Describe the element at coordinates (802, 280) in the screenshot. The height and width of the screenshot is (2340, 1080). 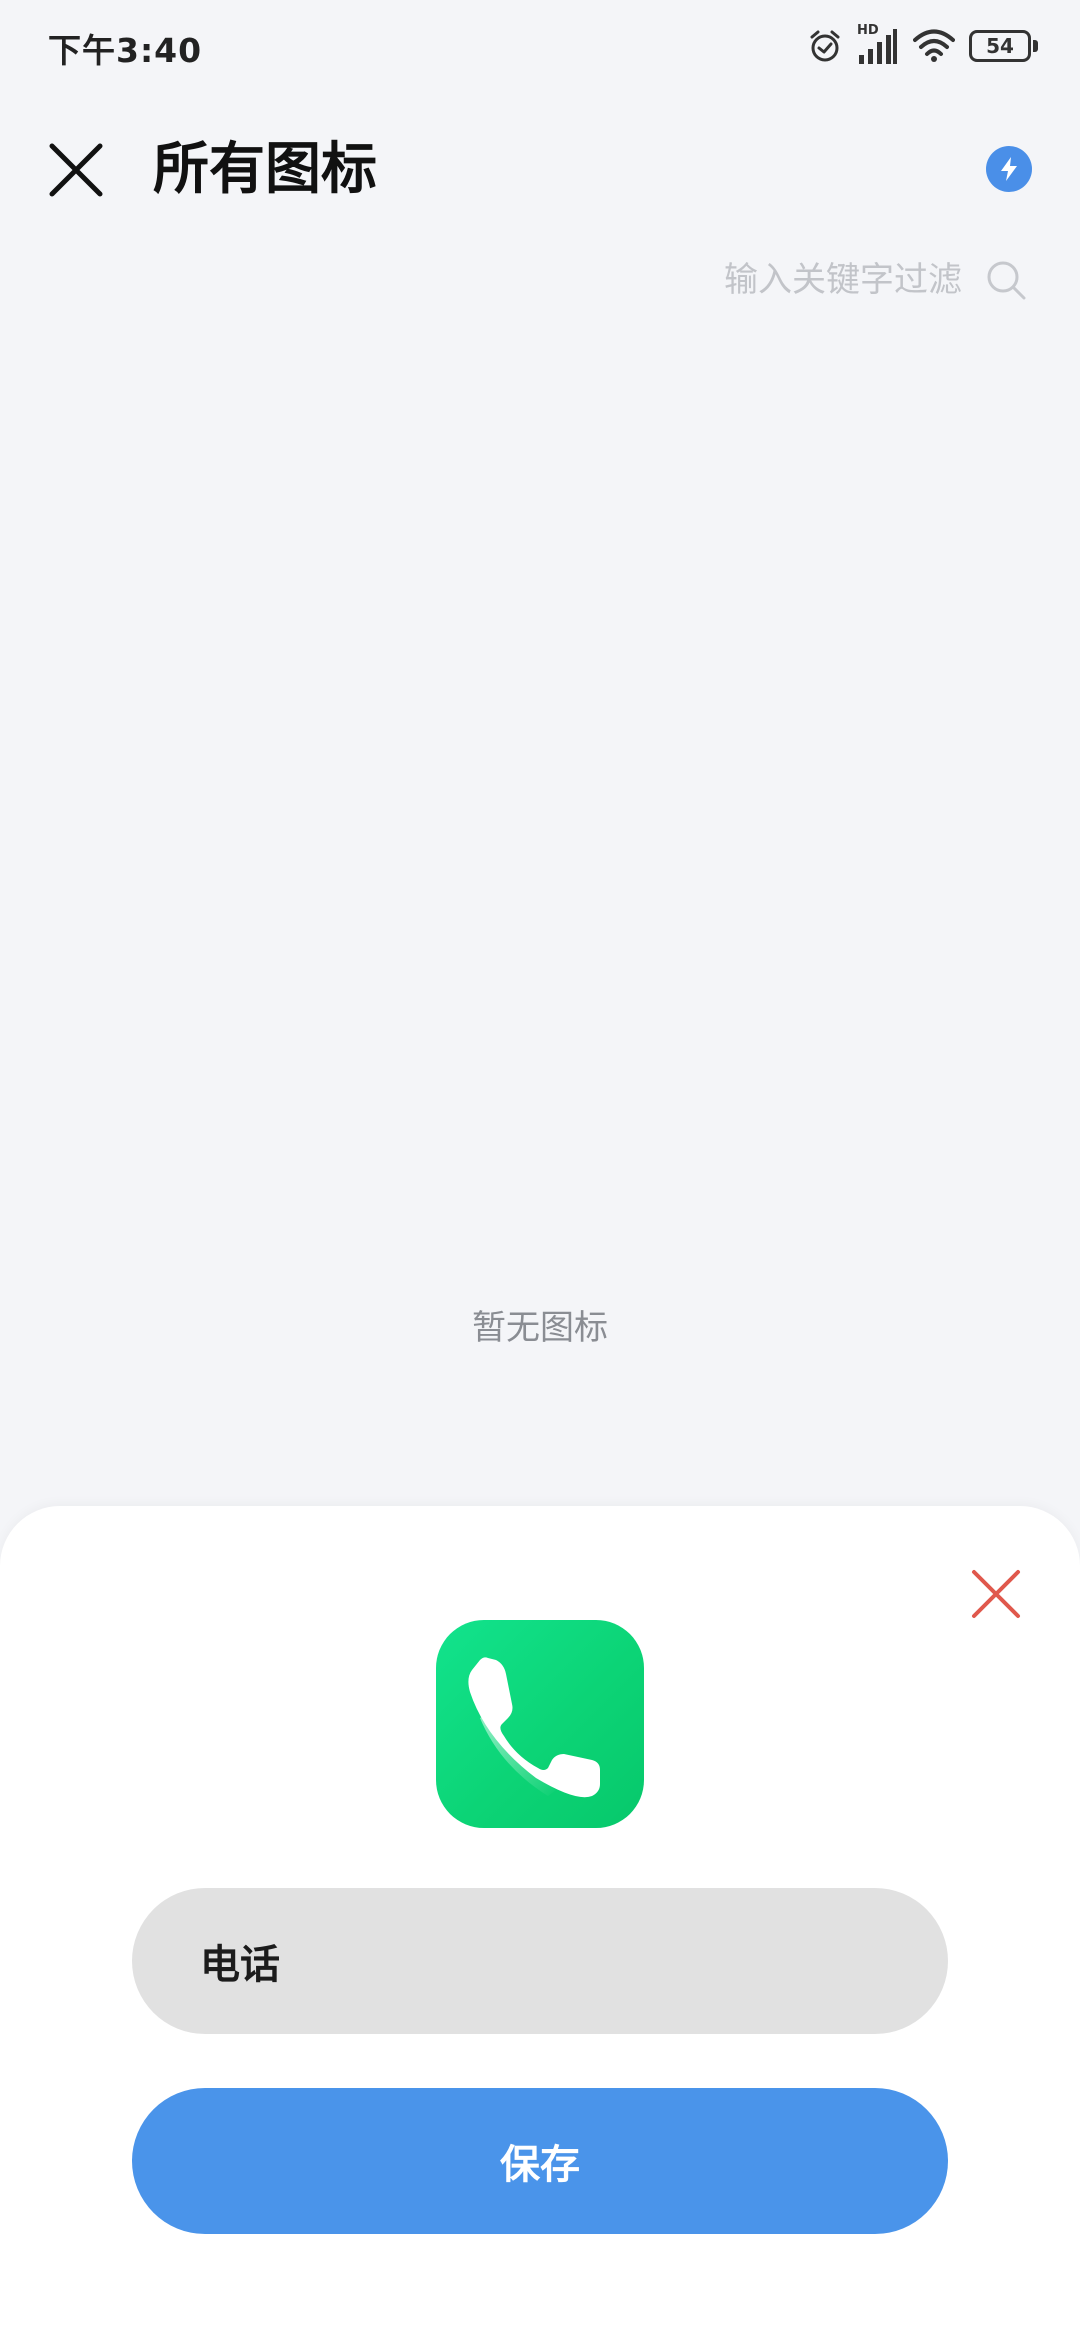
I see `search-input` at that location.